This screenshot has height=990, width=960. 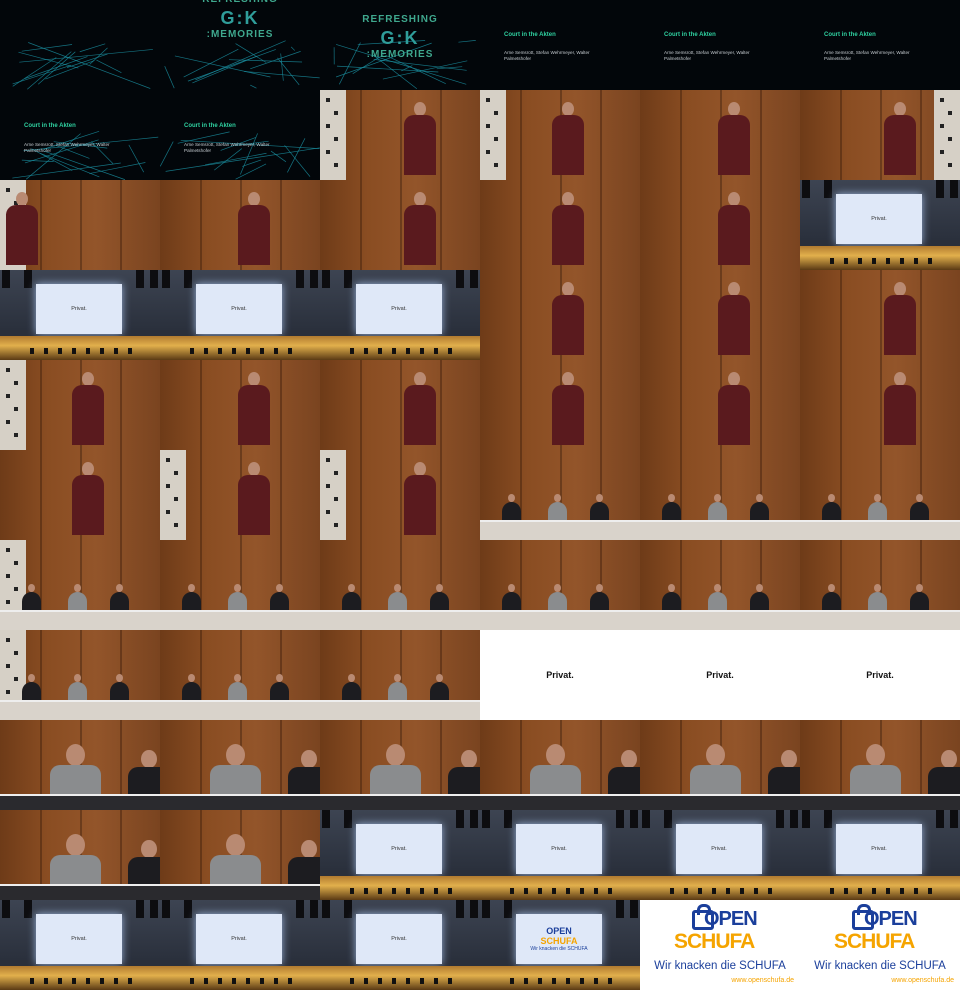 I want to click on event-logo-mark: G:K, so click(x=240, y=17).